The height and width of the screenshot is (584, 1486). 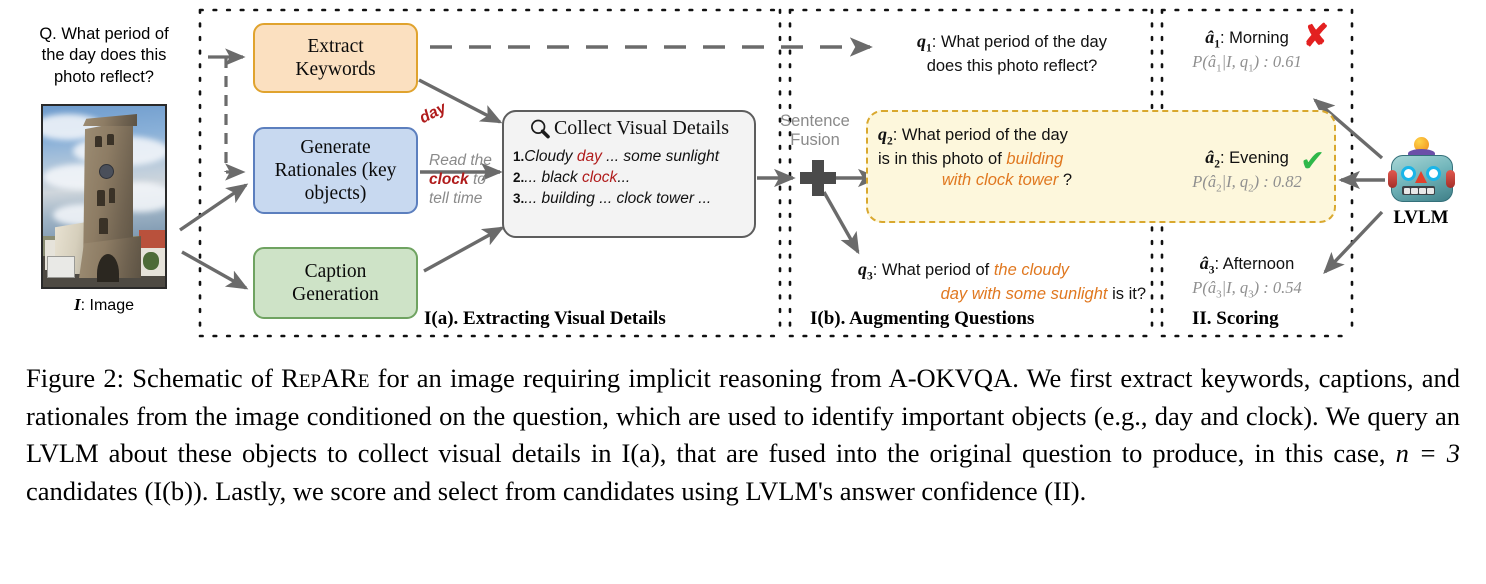 What do you see at coordinates (1235, 287) in the screenshot?
I see `answer-3-prob-mid: |I, q` at bounding box center [1235, 287].